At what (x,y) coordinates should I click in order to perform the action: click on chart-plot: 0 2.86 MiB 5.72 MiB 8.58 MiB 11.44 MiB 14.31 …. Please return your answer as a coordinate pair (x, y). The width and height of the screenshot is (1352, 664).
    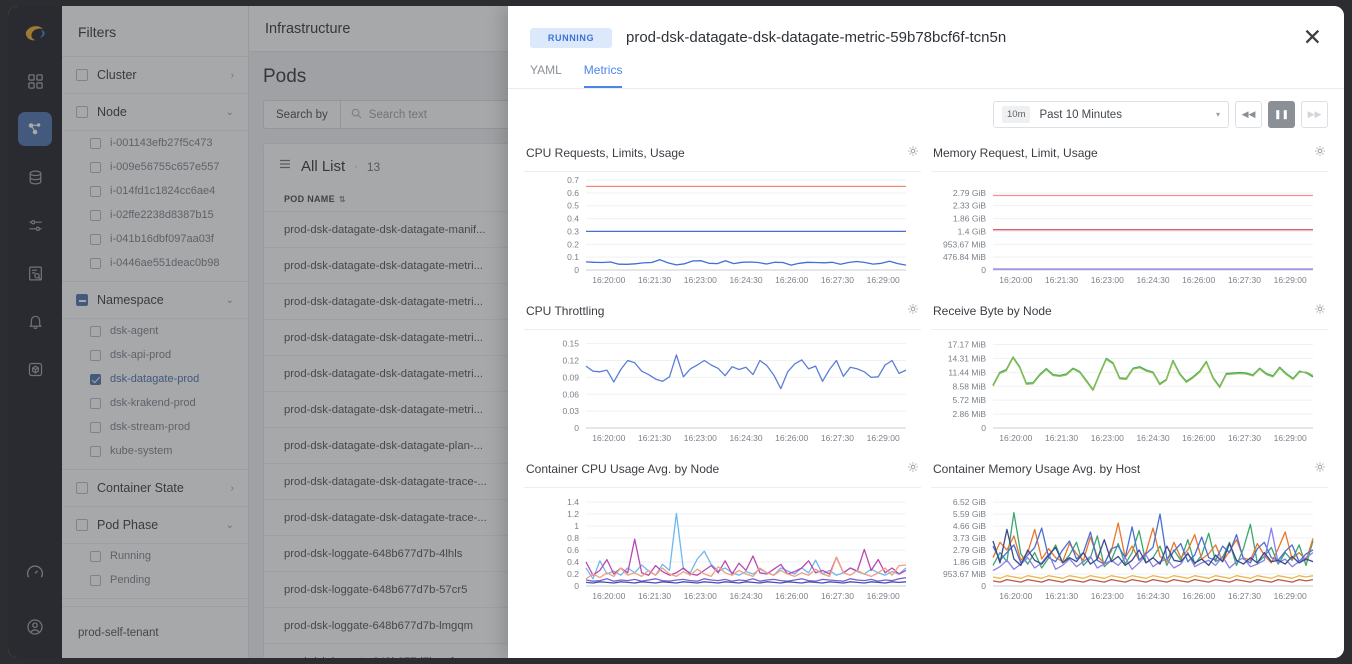
    Looking at the image, I should click on (1129, 390).